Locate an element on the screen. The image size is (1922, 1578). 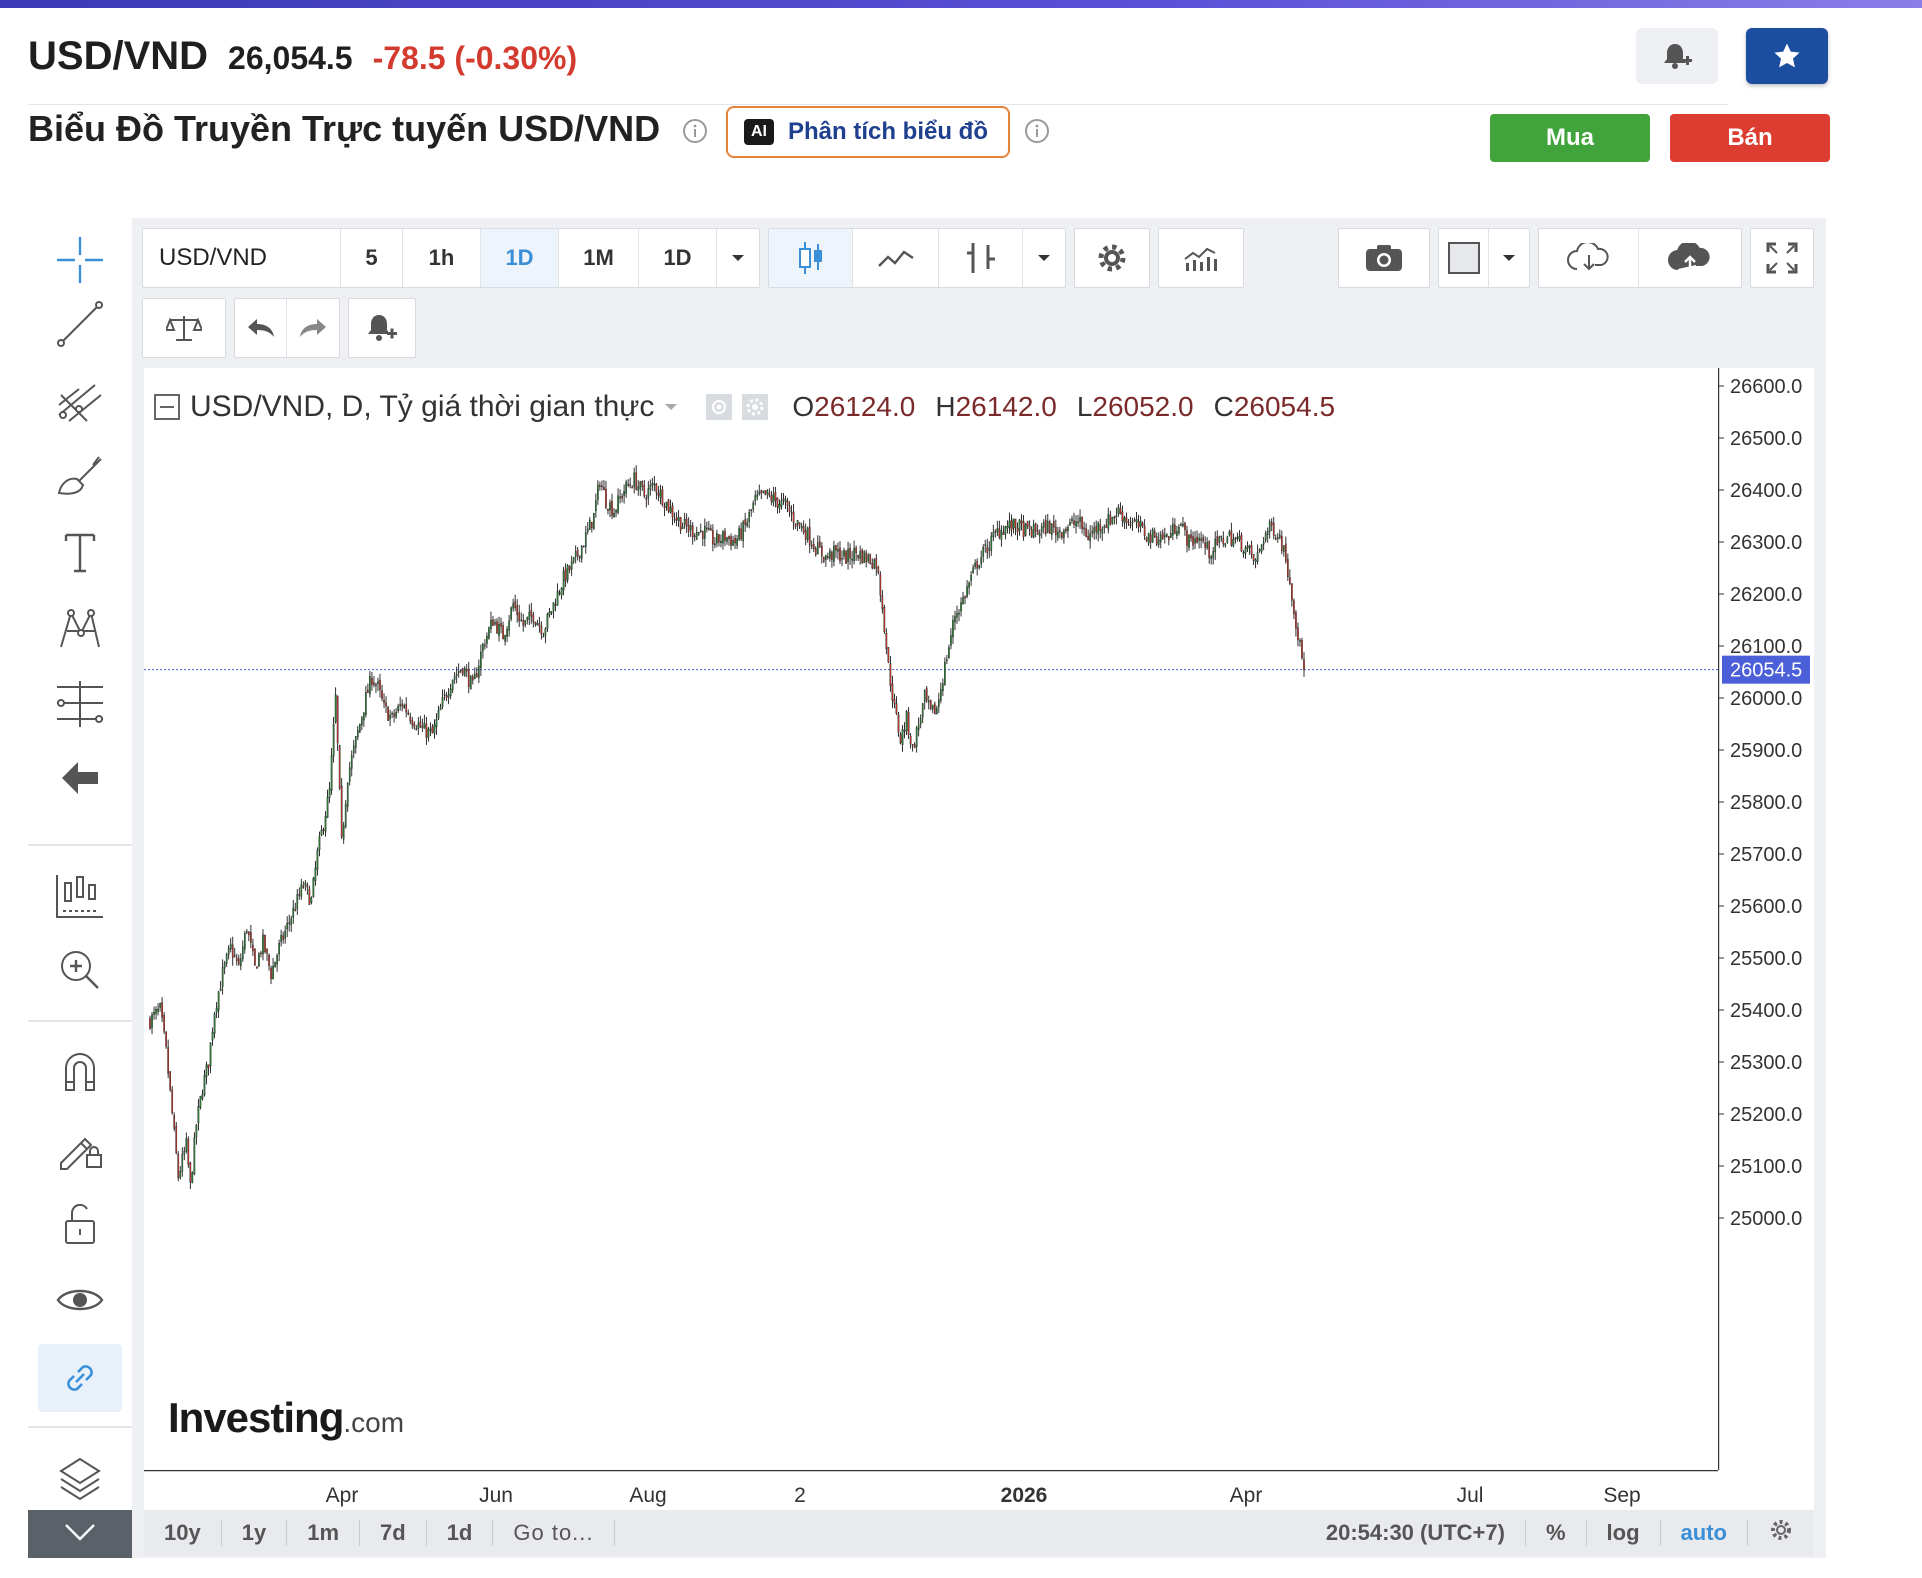
range-1m: 1m is located at coordinates (323, 1533).